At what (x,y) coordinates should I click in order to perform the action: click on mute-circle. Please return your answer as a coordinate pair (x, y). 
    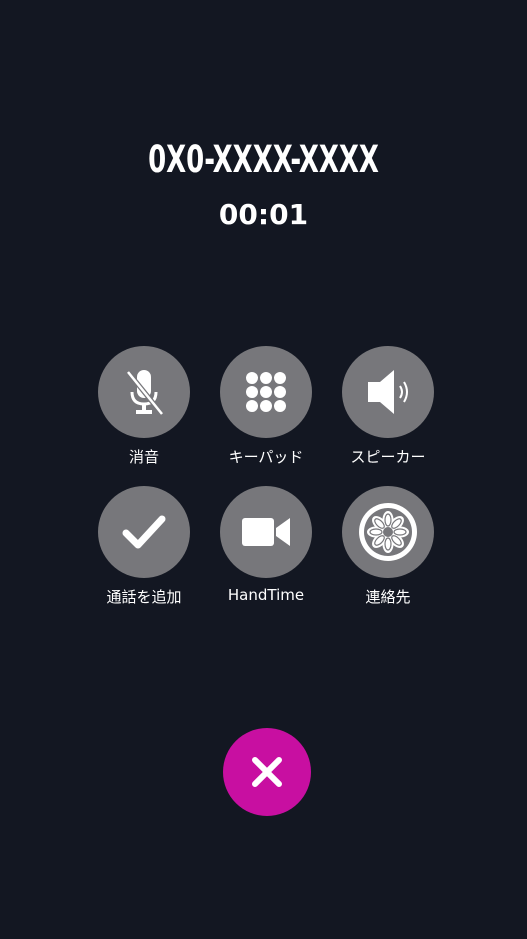
    Looking at the image, I should click on (144, 392).